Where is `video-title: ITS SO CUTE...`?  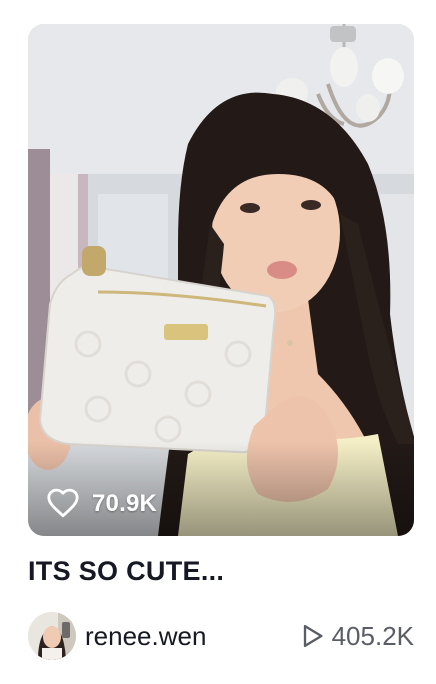
video-title: ITS SO CUTE... is located at coordinates (223, 571).